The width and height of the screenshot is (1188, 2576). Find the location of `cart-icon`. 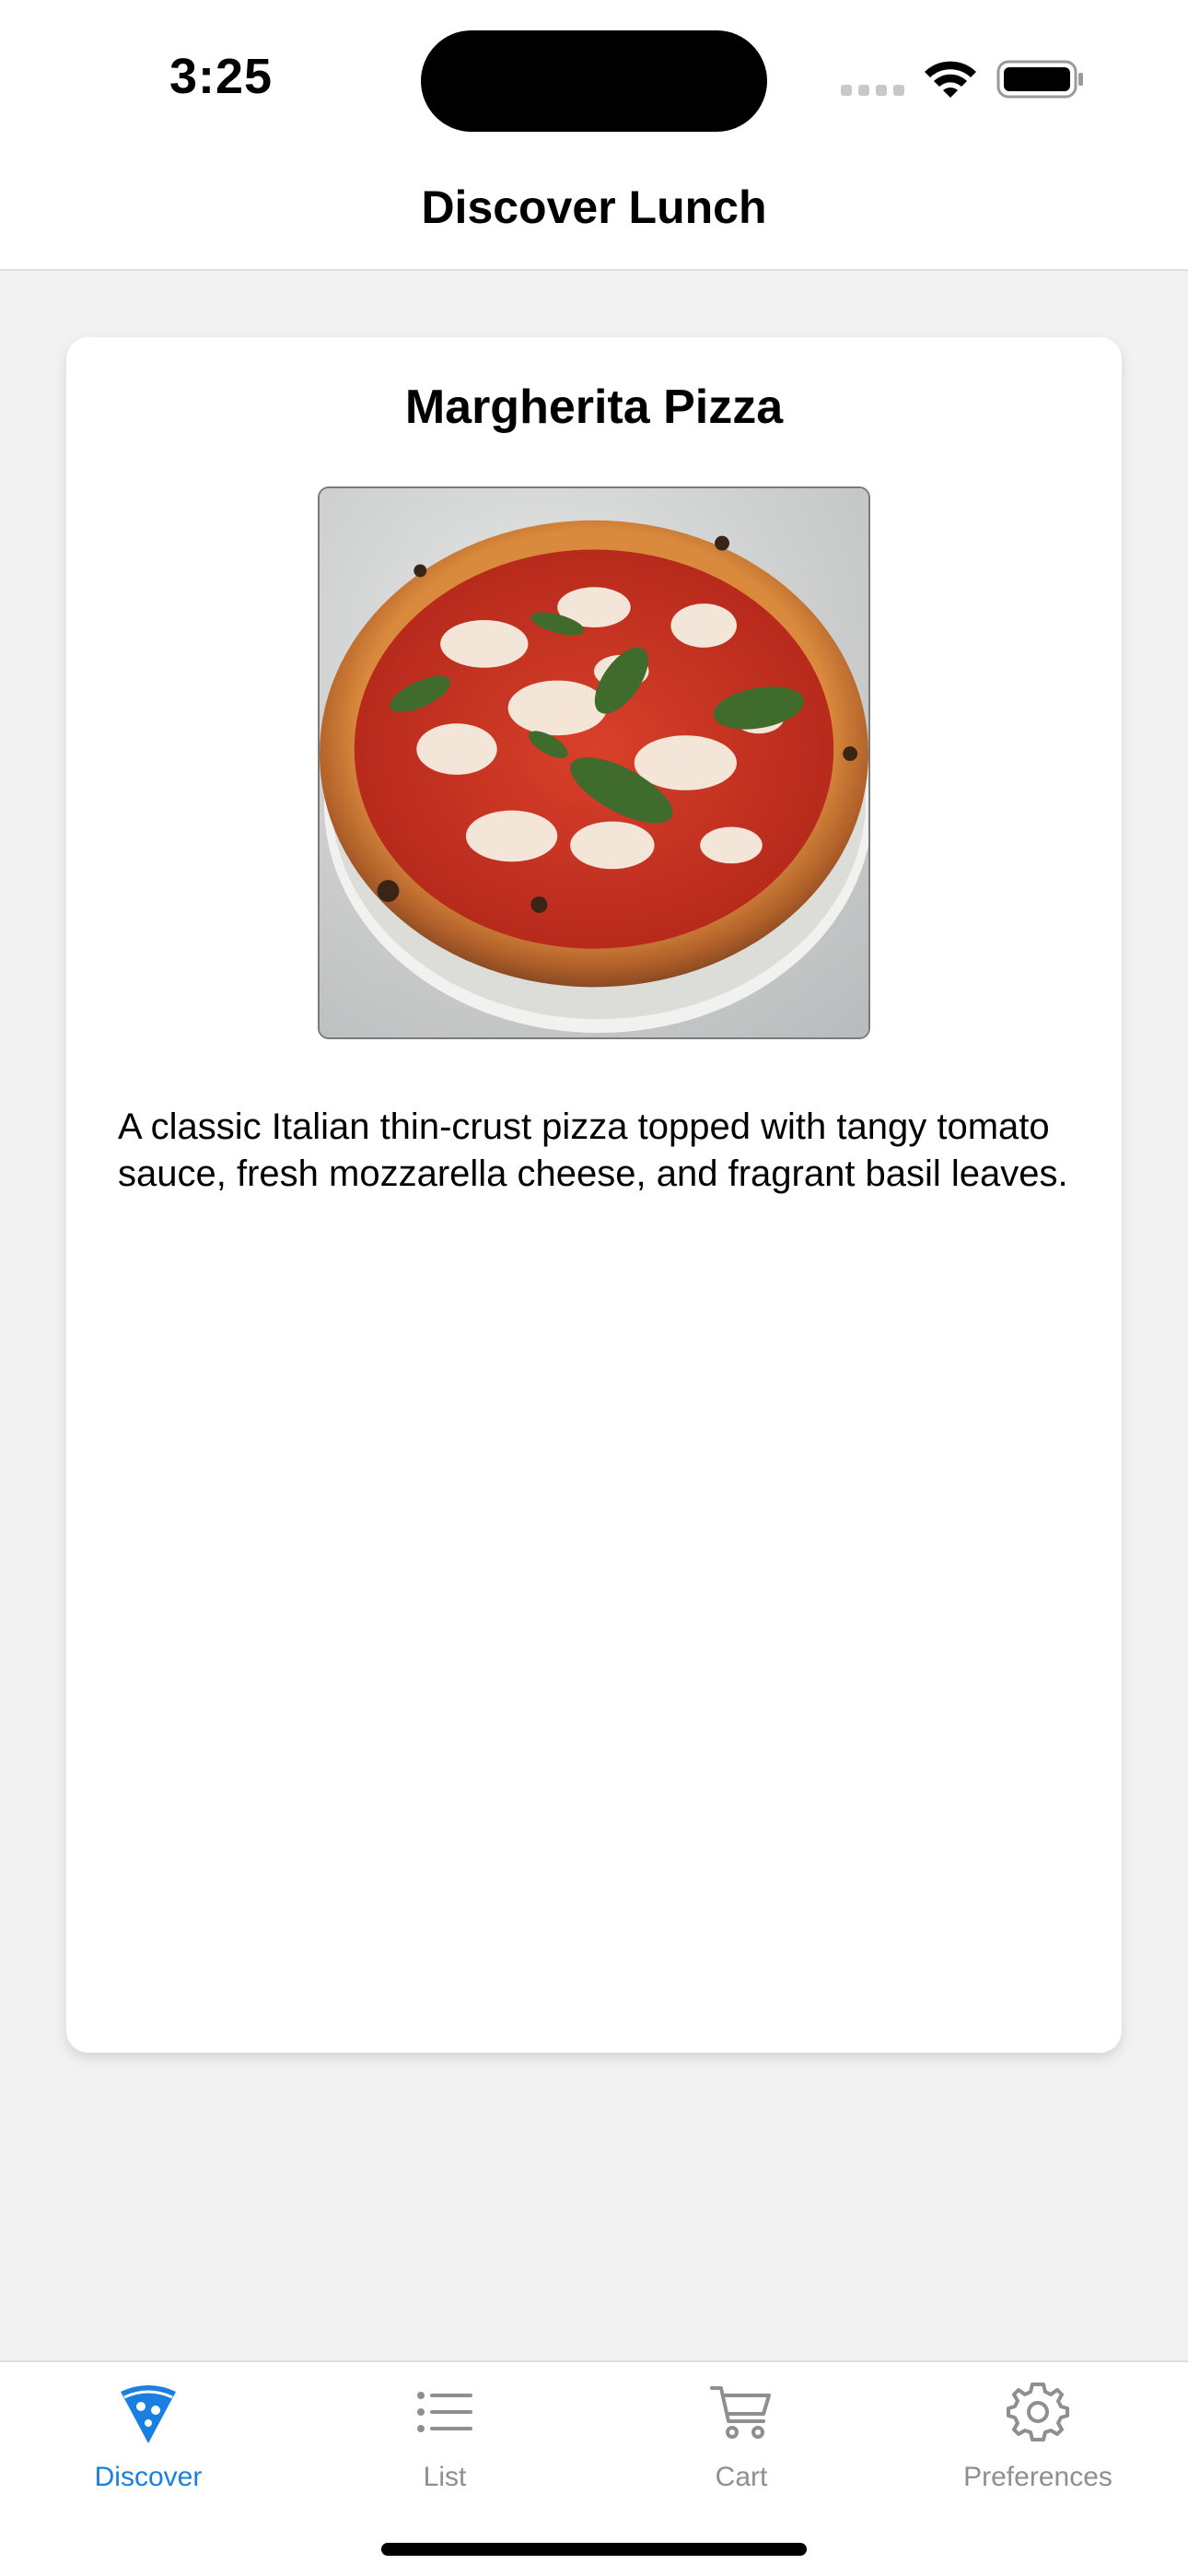

cart-icon is located at coordinates (740, 2412).